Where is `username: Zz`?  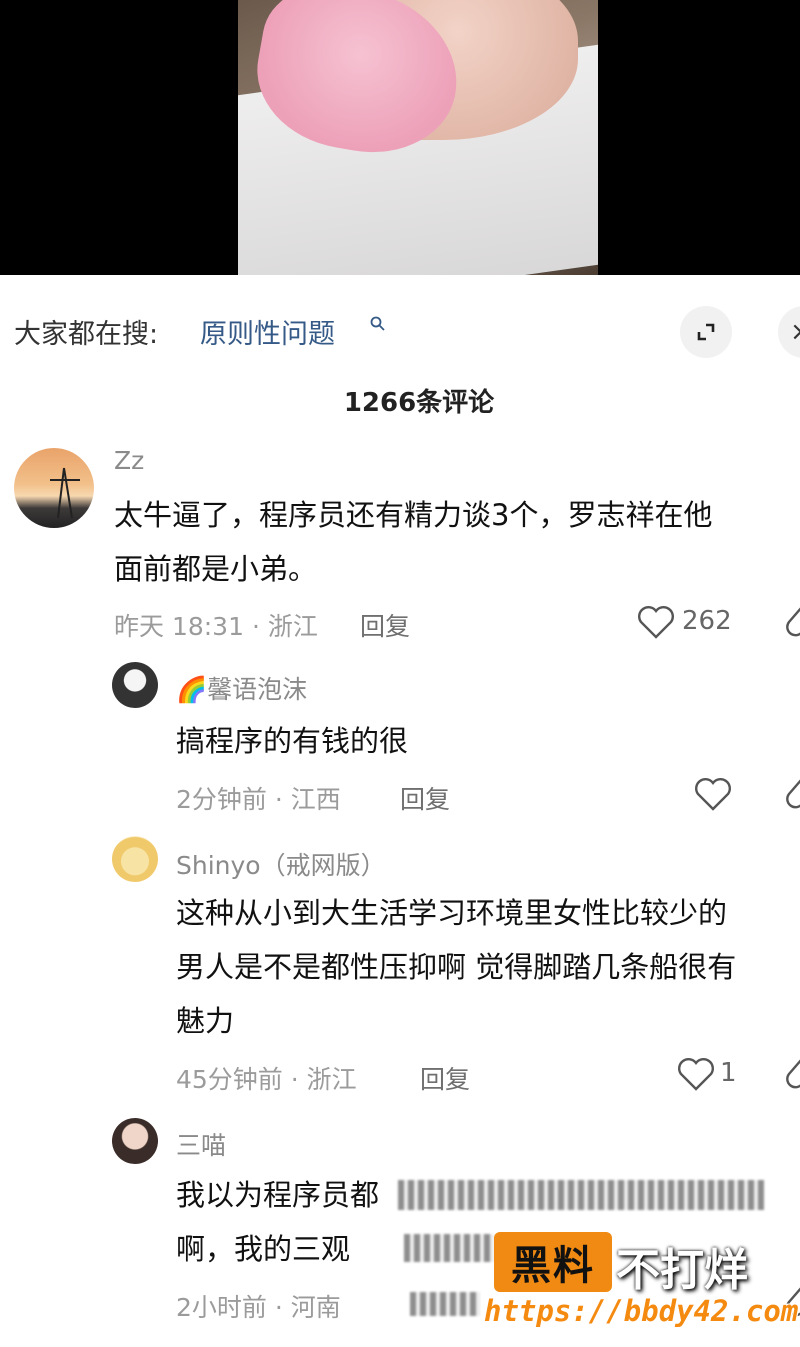
username: Zz is located at coordinates (129, 460).